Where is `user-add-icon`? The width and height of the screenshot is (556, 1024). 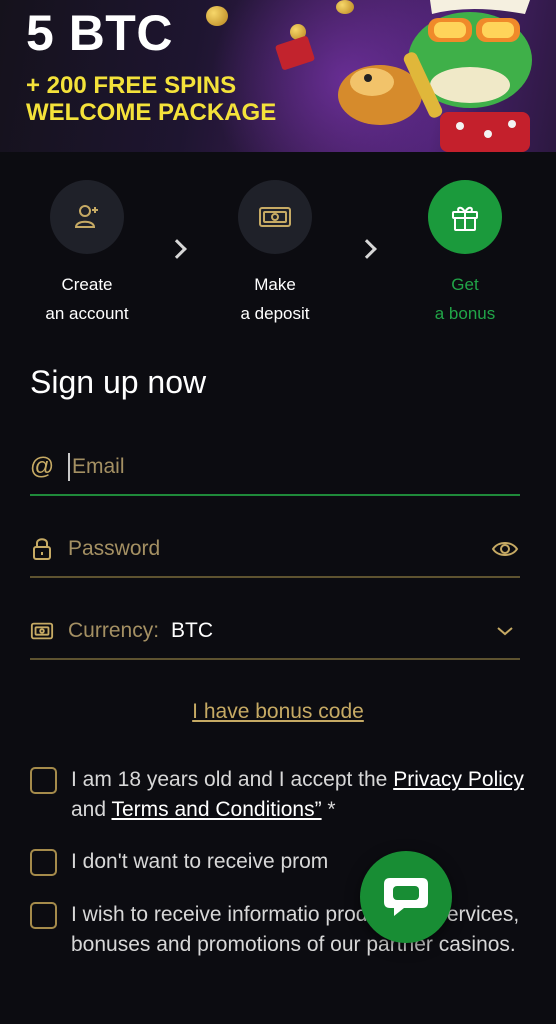
user-add-icon is located at coordinates (86, 216).